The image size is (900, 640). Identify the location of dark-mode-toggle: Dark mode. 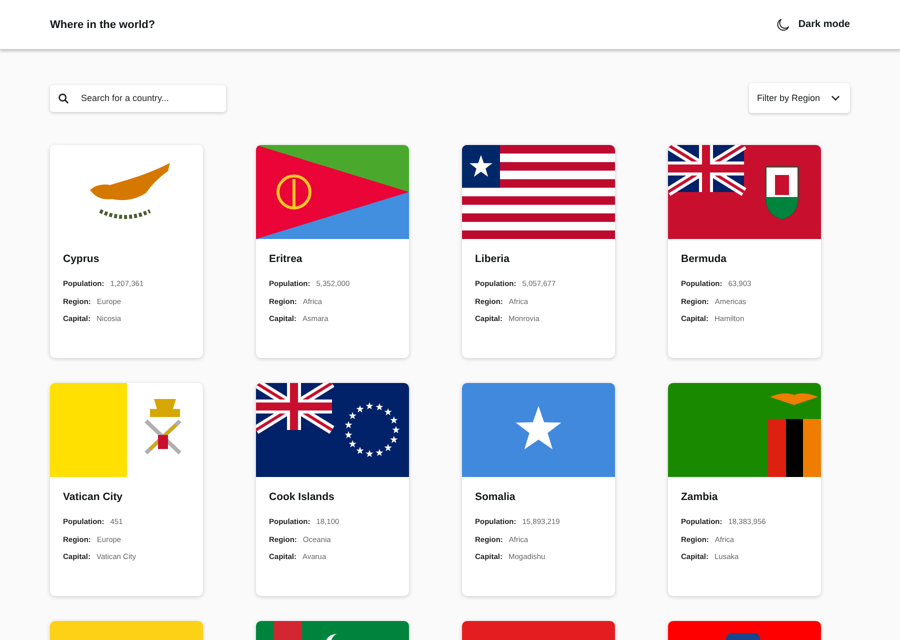
(813, 25).